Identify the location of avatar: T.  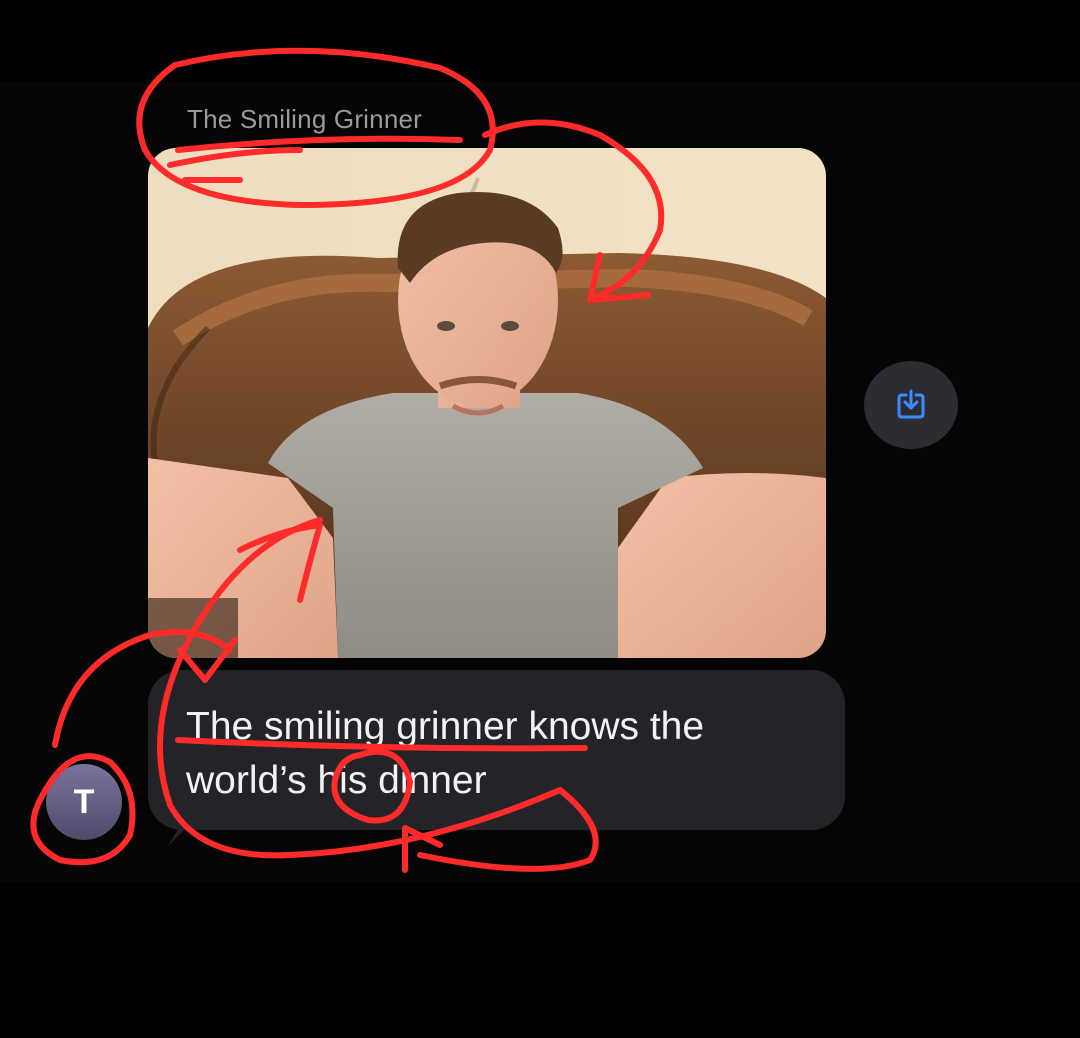
(84, 802).